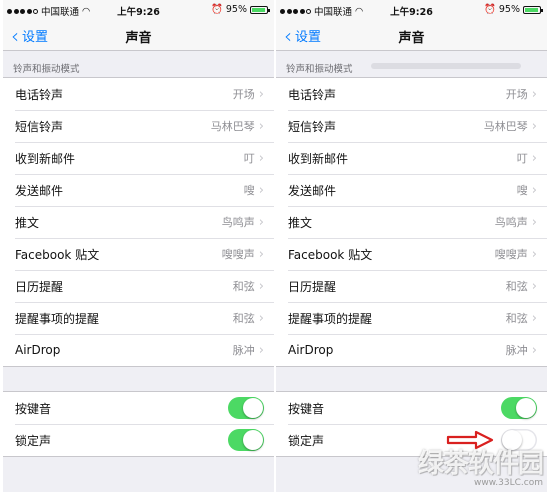 This screenshot has height=492, width=550. Describe the element at coordinates (446, 66) in the screenshot. I see `blurred-region` at that location.